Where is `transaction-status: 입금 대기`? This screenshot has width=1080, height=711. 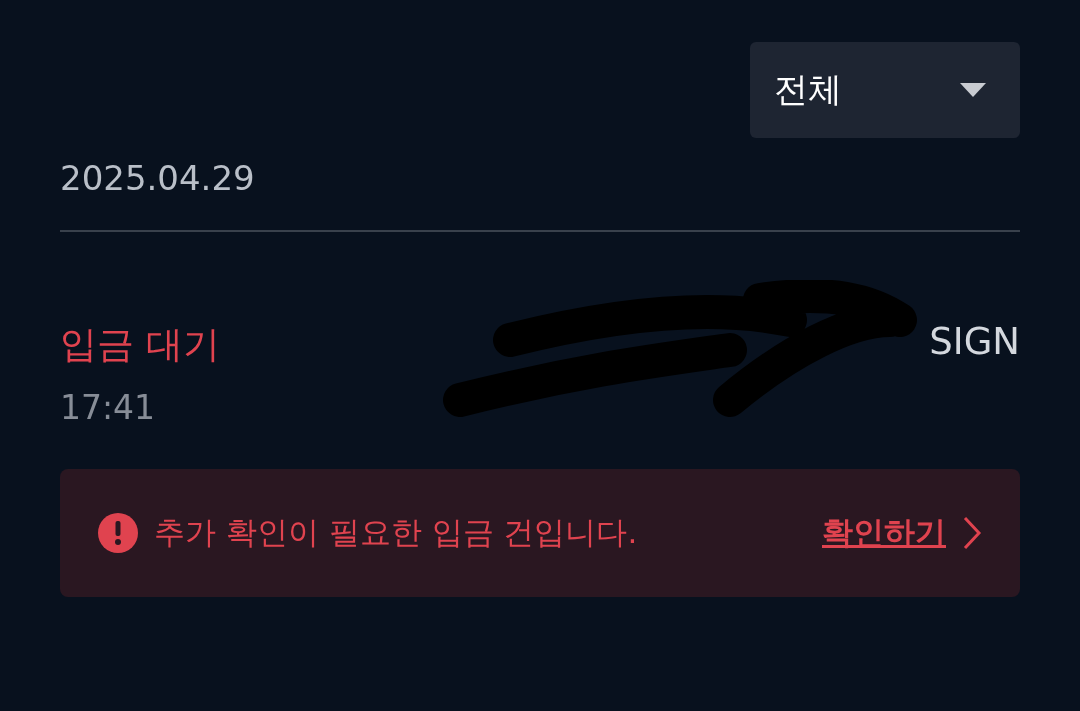
transaction-status: 입금 대기 is located at coordinates (140, 345).